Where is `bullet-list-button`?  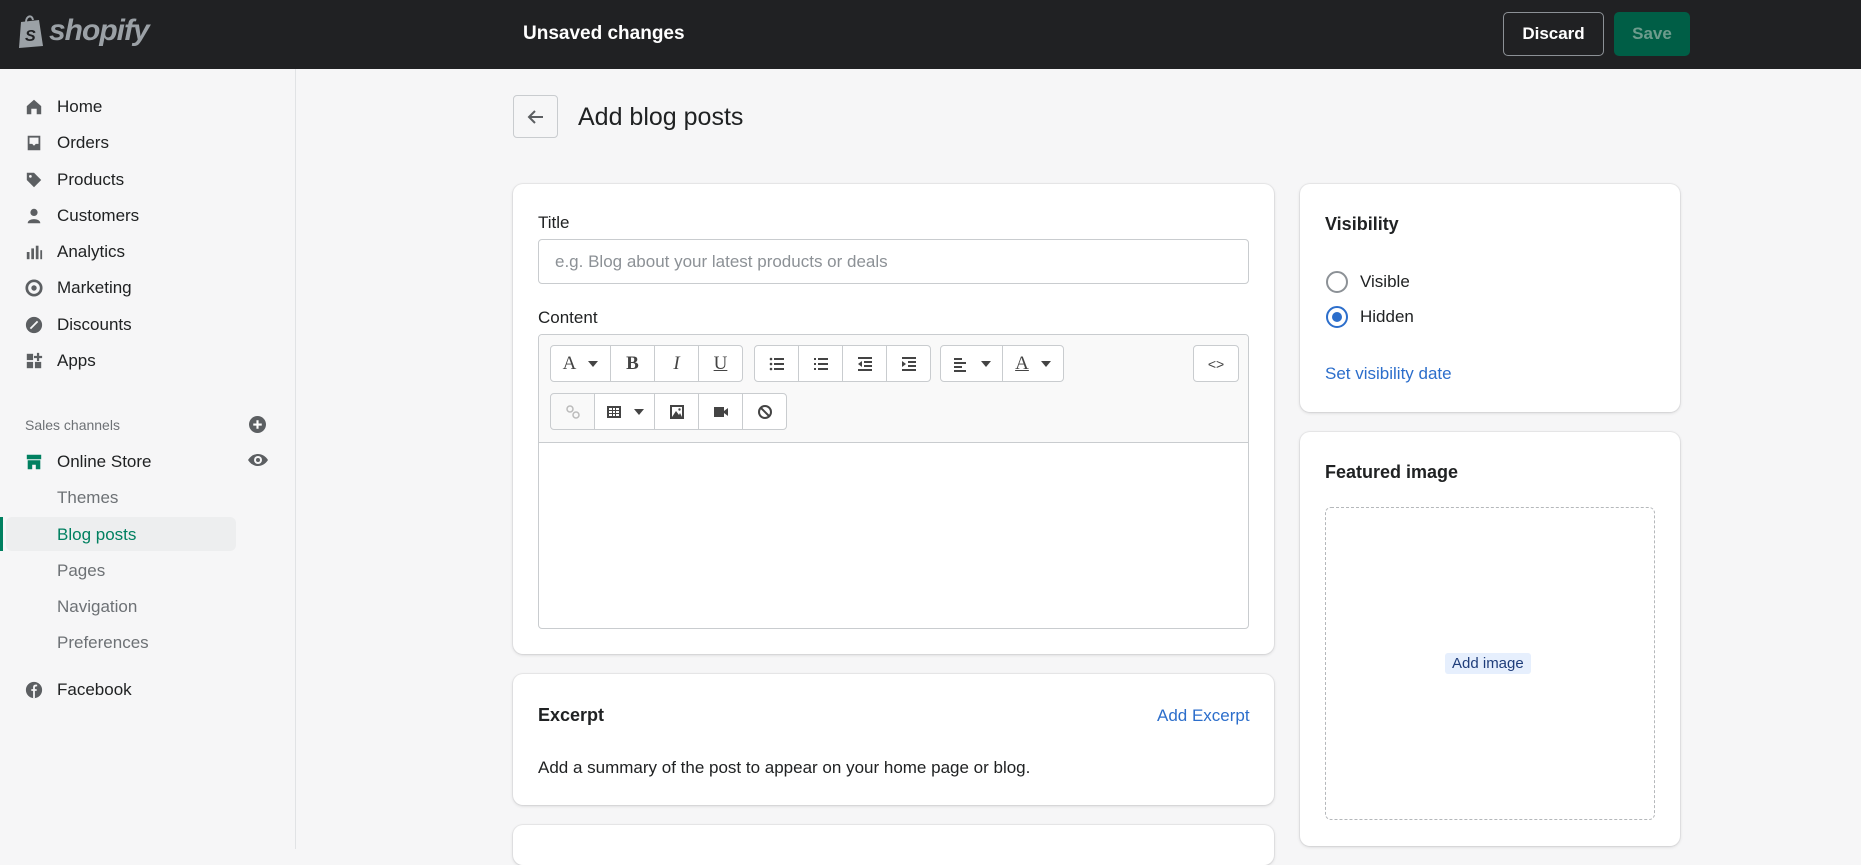 bullet-list-button is located at coordinates (776, 363).